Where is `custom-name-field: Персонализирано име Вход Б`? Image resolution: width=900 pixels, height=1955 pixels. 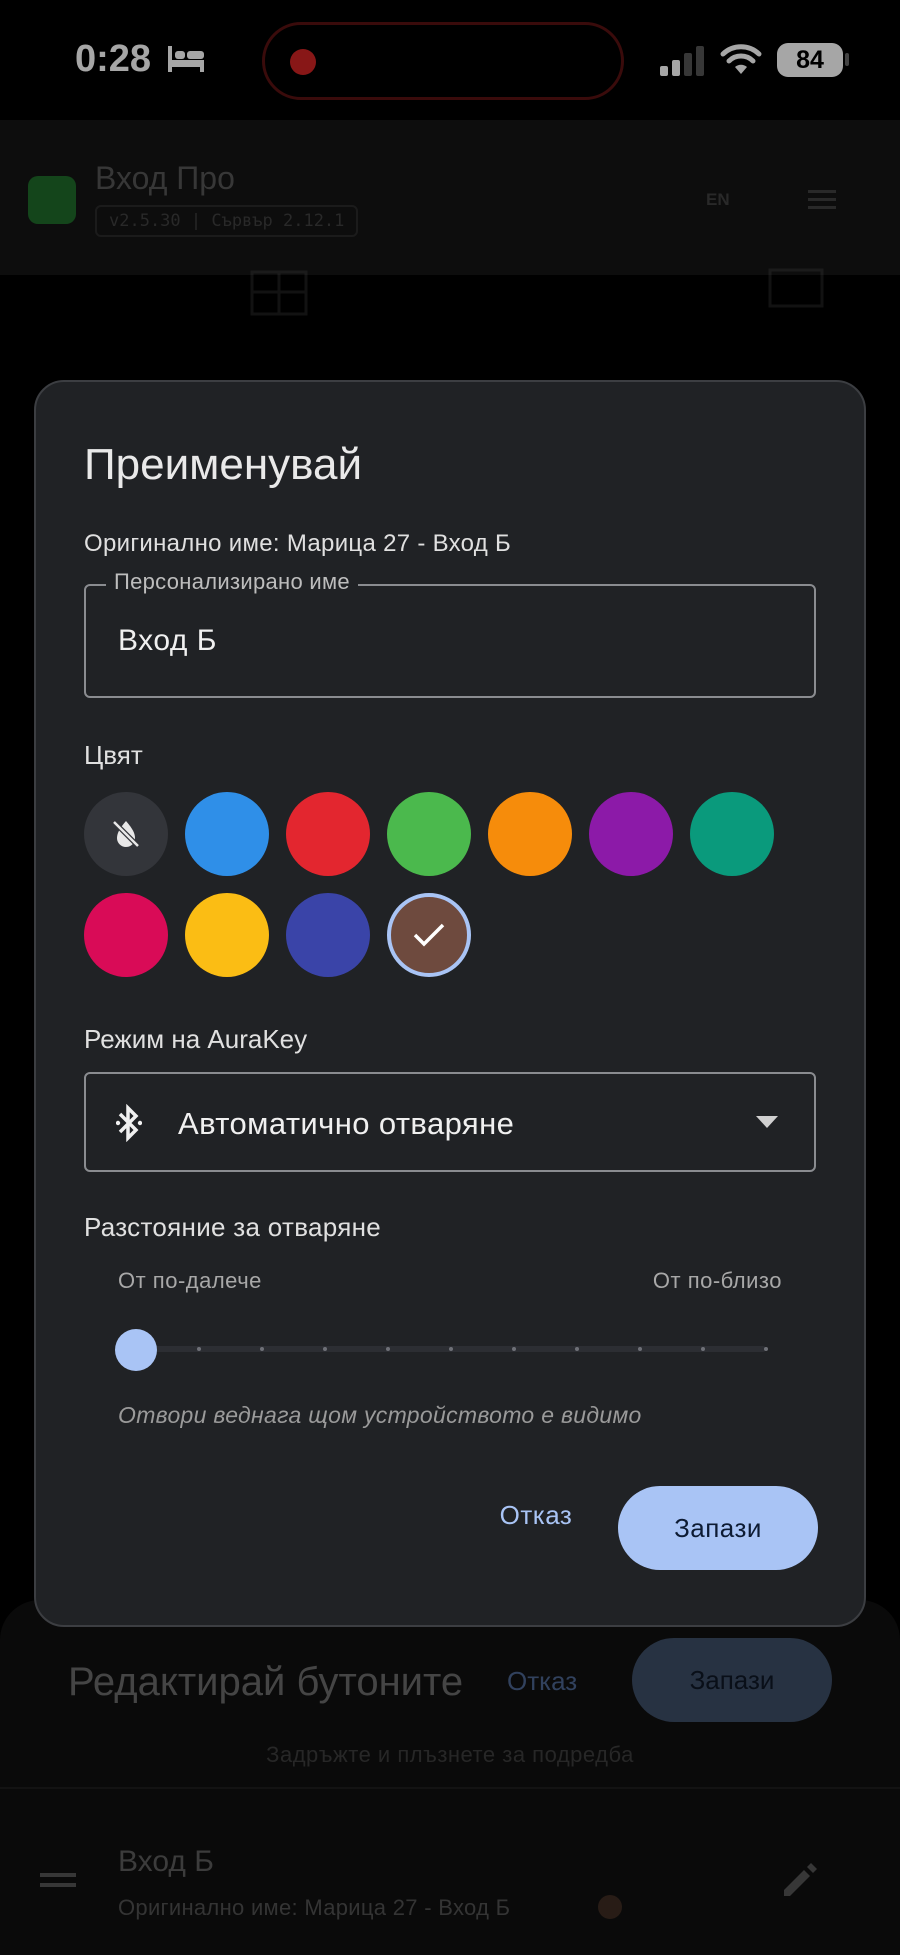 custom-name-field: Персонализирано име Вход Б is located at coordinates (450, 633).